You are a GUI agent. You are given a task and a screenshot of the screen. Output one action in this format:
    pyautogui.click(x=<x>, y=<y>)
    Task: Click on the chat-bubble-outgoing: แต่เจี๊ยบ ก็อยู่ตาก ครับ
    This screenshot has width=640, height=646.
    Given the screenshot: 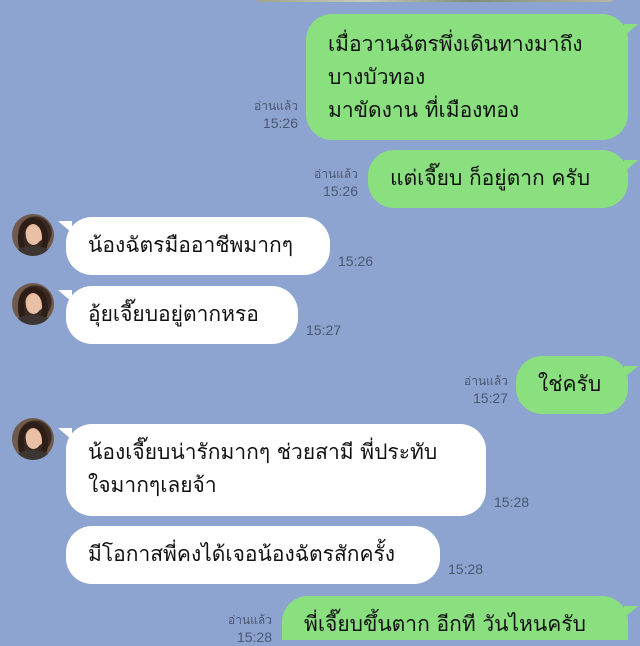 What is the action you would take?
    pyautogui.click(x=498, y=179)
    